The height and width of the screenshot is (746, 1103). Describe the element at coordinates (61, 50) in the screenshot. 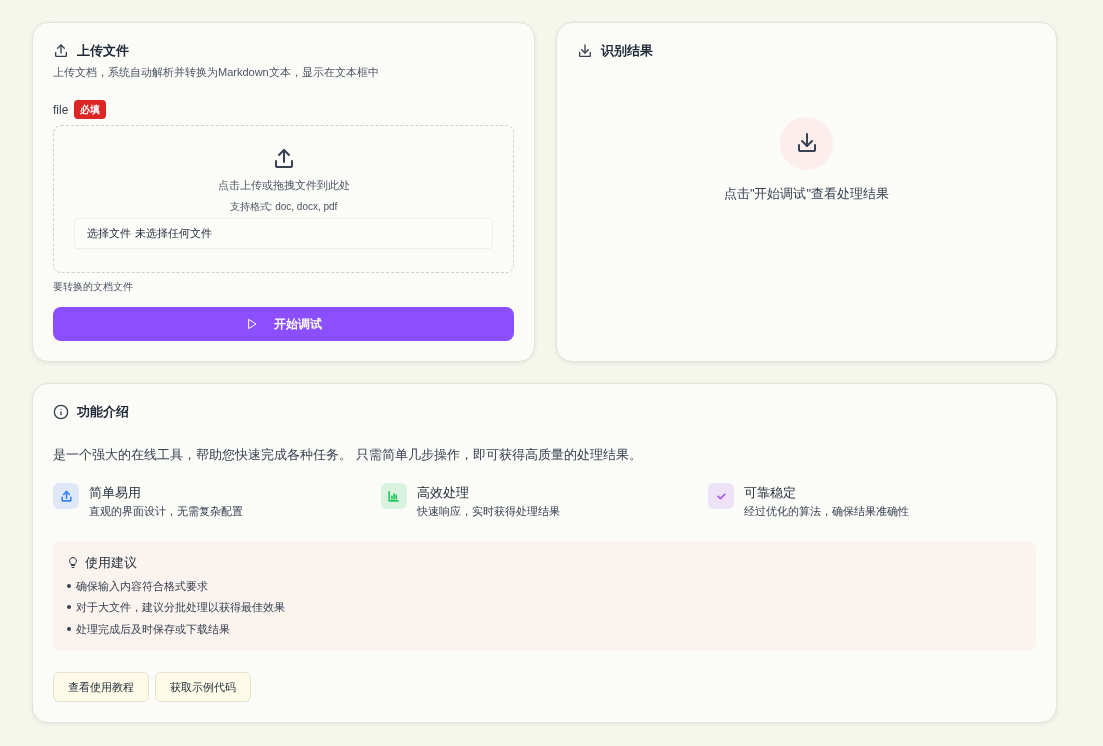

I see `upload-icon` at that location.